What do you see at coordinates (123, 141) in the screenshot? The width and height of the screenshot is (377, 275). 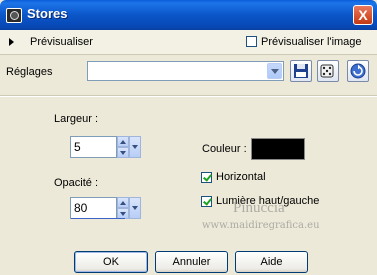 I see `width-up-arrow-icon` at bounding box center [123, 141].